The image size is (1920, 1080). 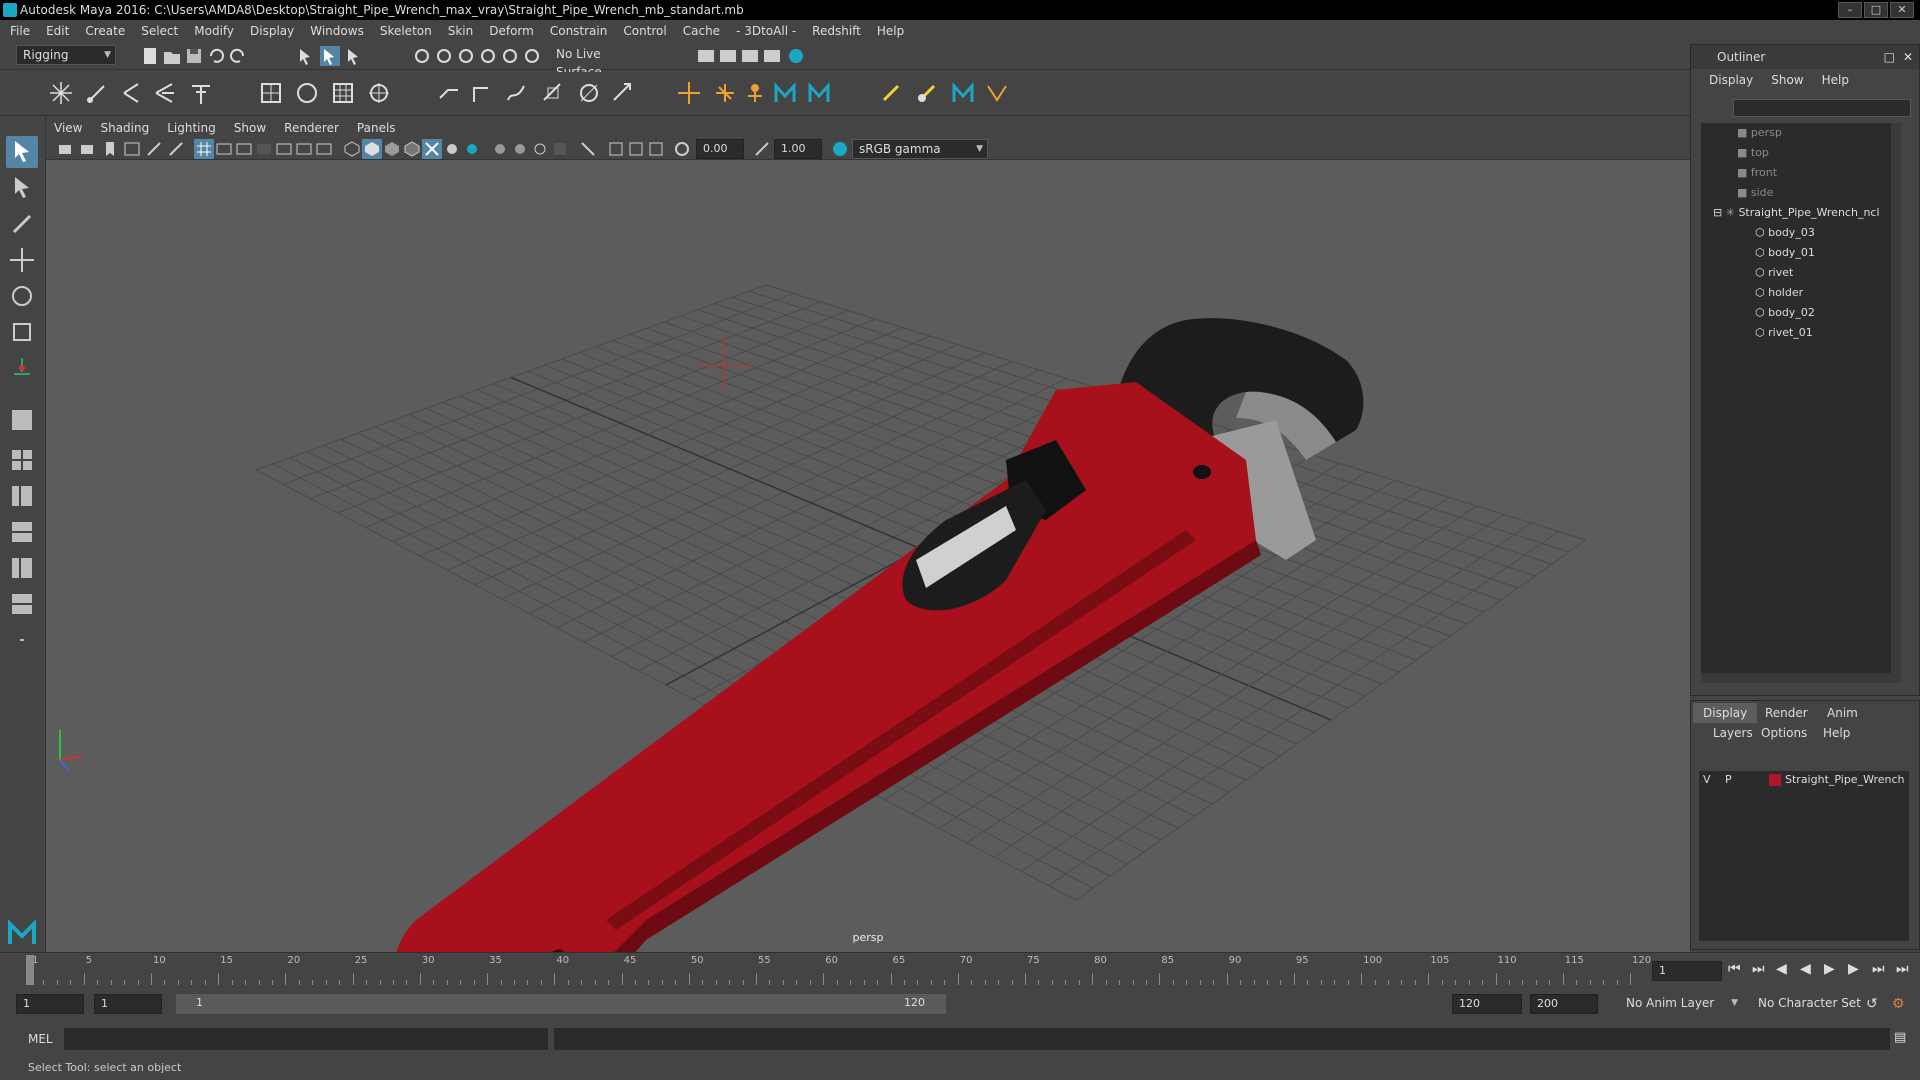 What do you see at coordinates (412, 149) in the screenshot?
I see `wireframe-on-shaded-icon` at bounding box center [412, 149].